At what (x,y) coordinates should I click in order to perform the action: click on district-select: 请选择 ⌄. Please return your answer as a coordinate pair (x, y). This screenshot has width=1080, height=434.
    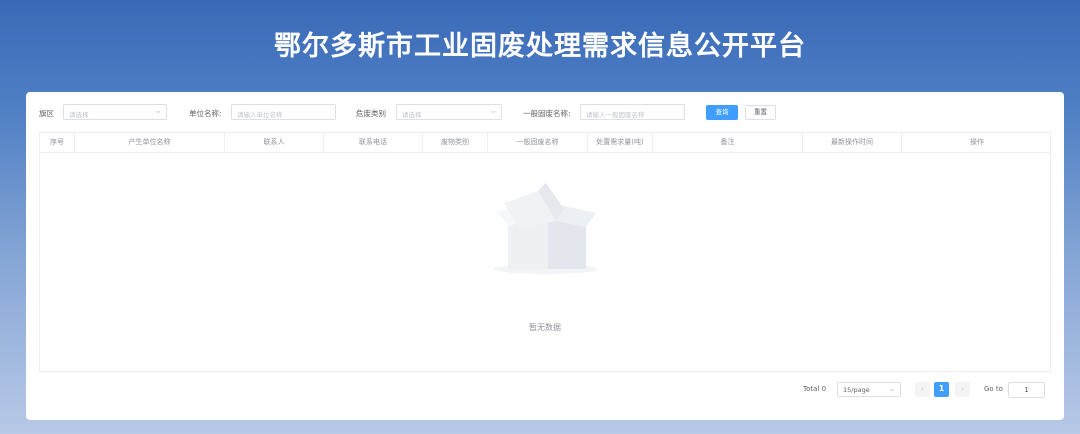
    Looking at the image, I should click on (115, 112).